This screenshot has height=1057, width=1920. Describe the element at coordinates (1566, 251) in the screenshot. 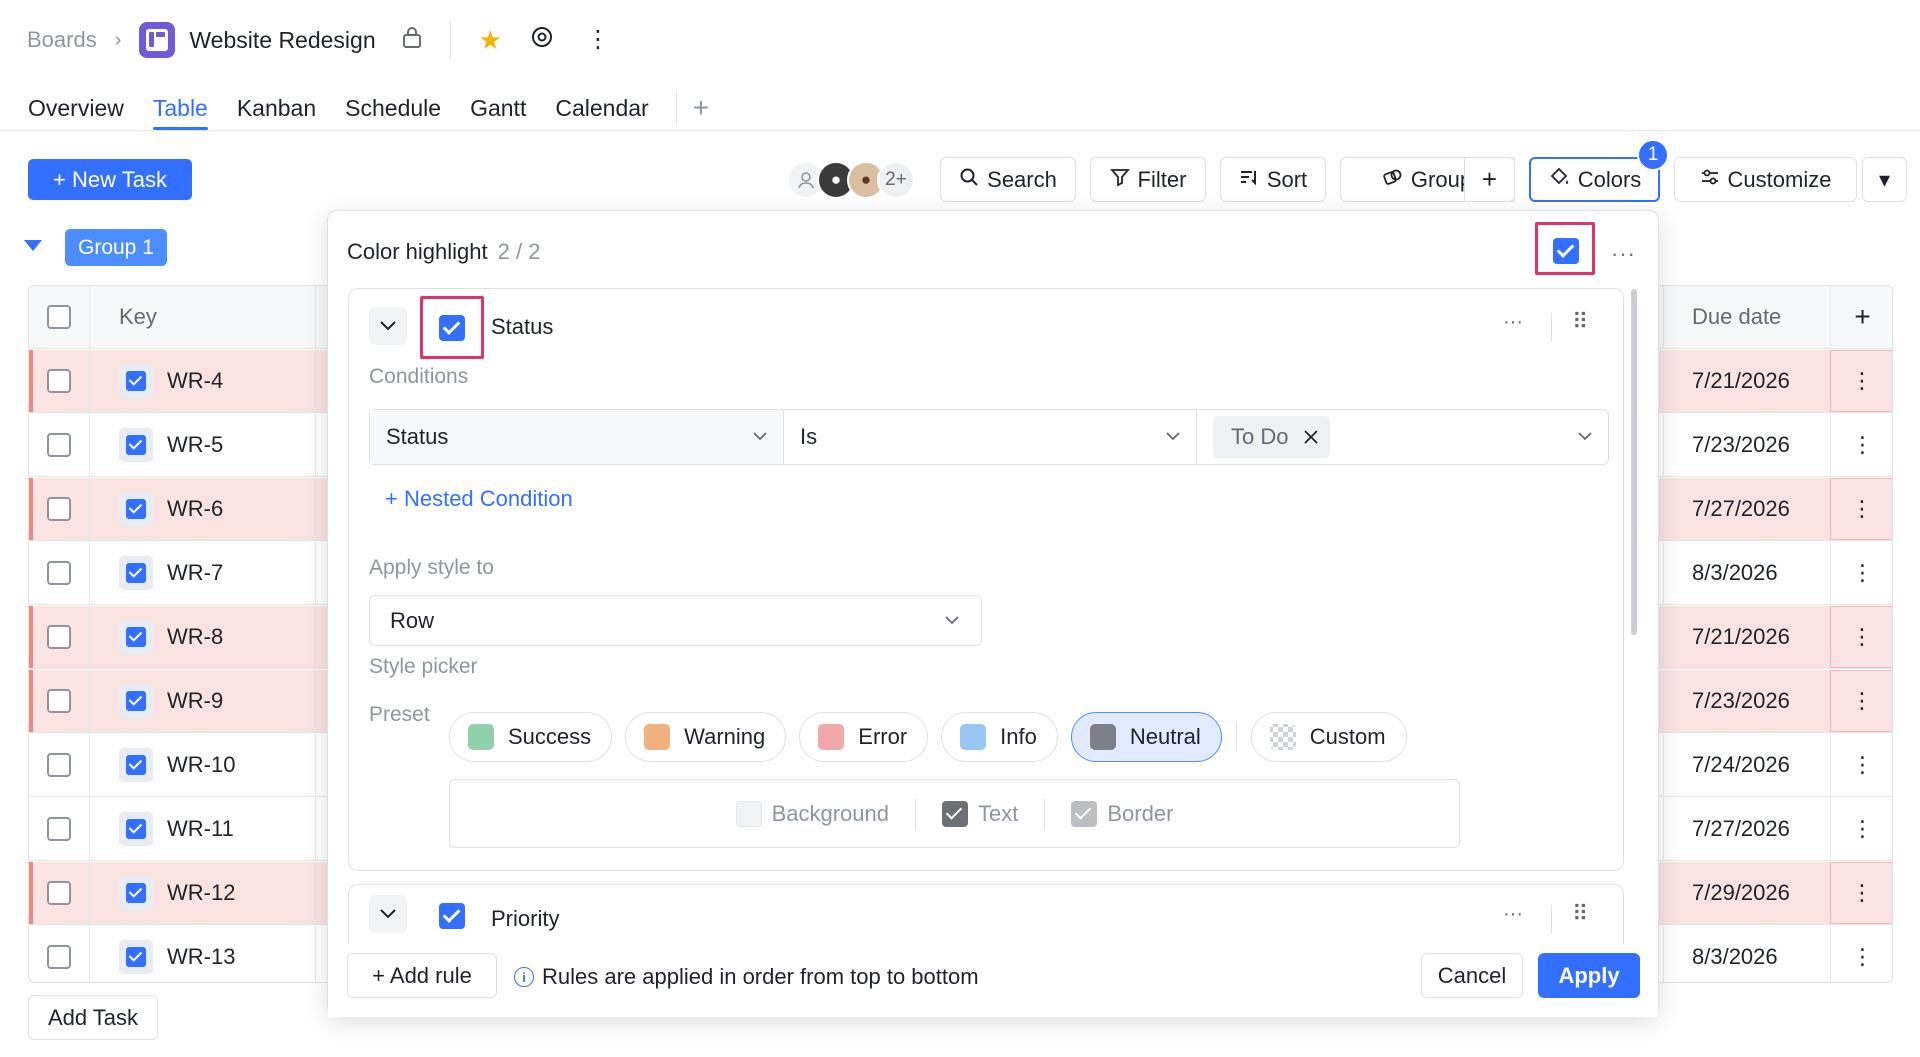

I see `master-enable-checkbox` at that location.